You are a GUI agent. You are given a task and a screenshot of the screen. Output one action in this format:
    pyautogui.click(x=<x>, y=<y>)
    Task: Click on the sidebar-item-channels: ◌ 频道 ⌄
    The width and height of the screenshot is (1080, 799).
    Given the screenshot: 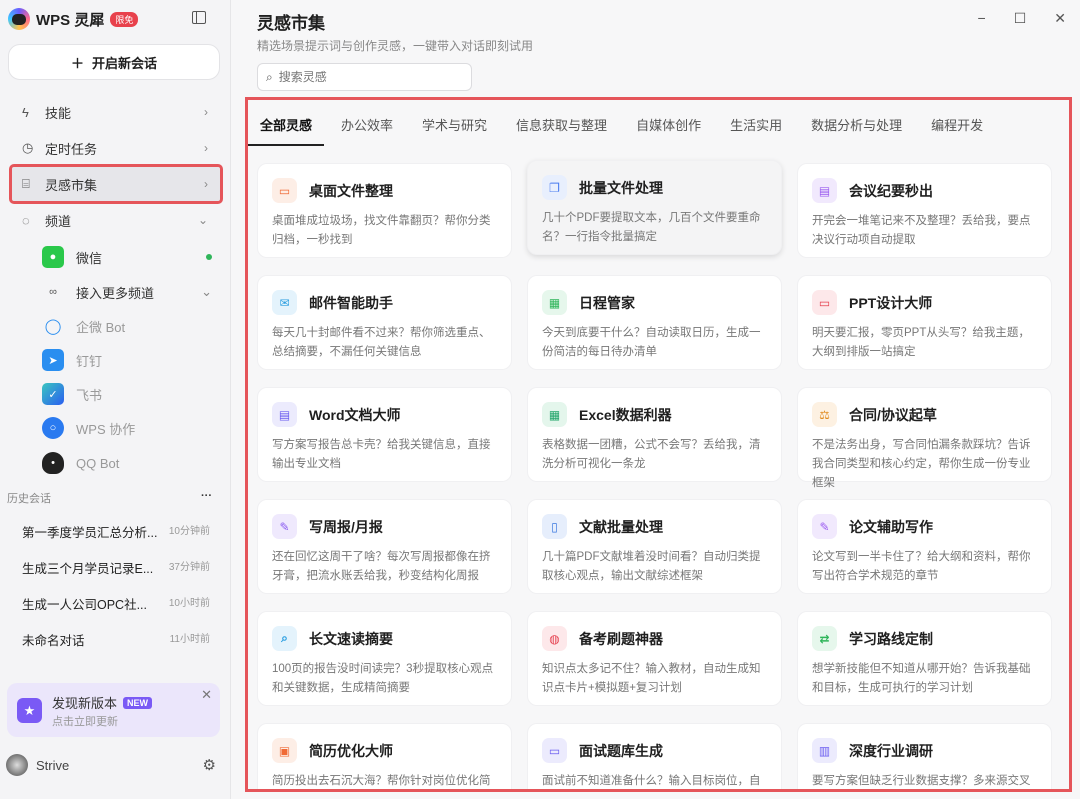 What is the action you would take?
    pyautogui.click(x=116, y=220)
    